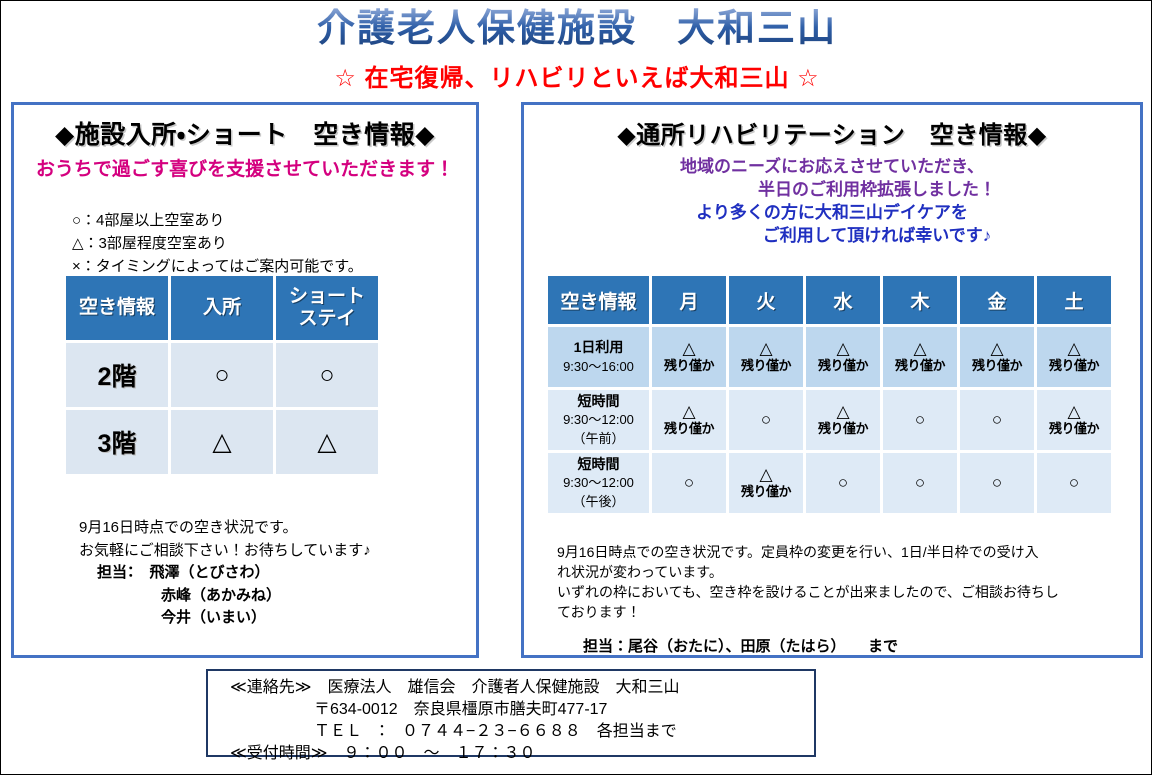 The image size is (1152, 775). Describe the element at coordinates (832, 166) in the screenshot. I see `tagline-line-1: 地域のニーズにお応えさせていただき、` at that location.